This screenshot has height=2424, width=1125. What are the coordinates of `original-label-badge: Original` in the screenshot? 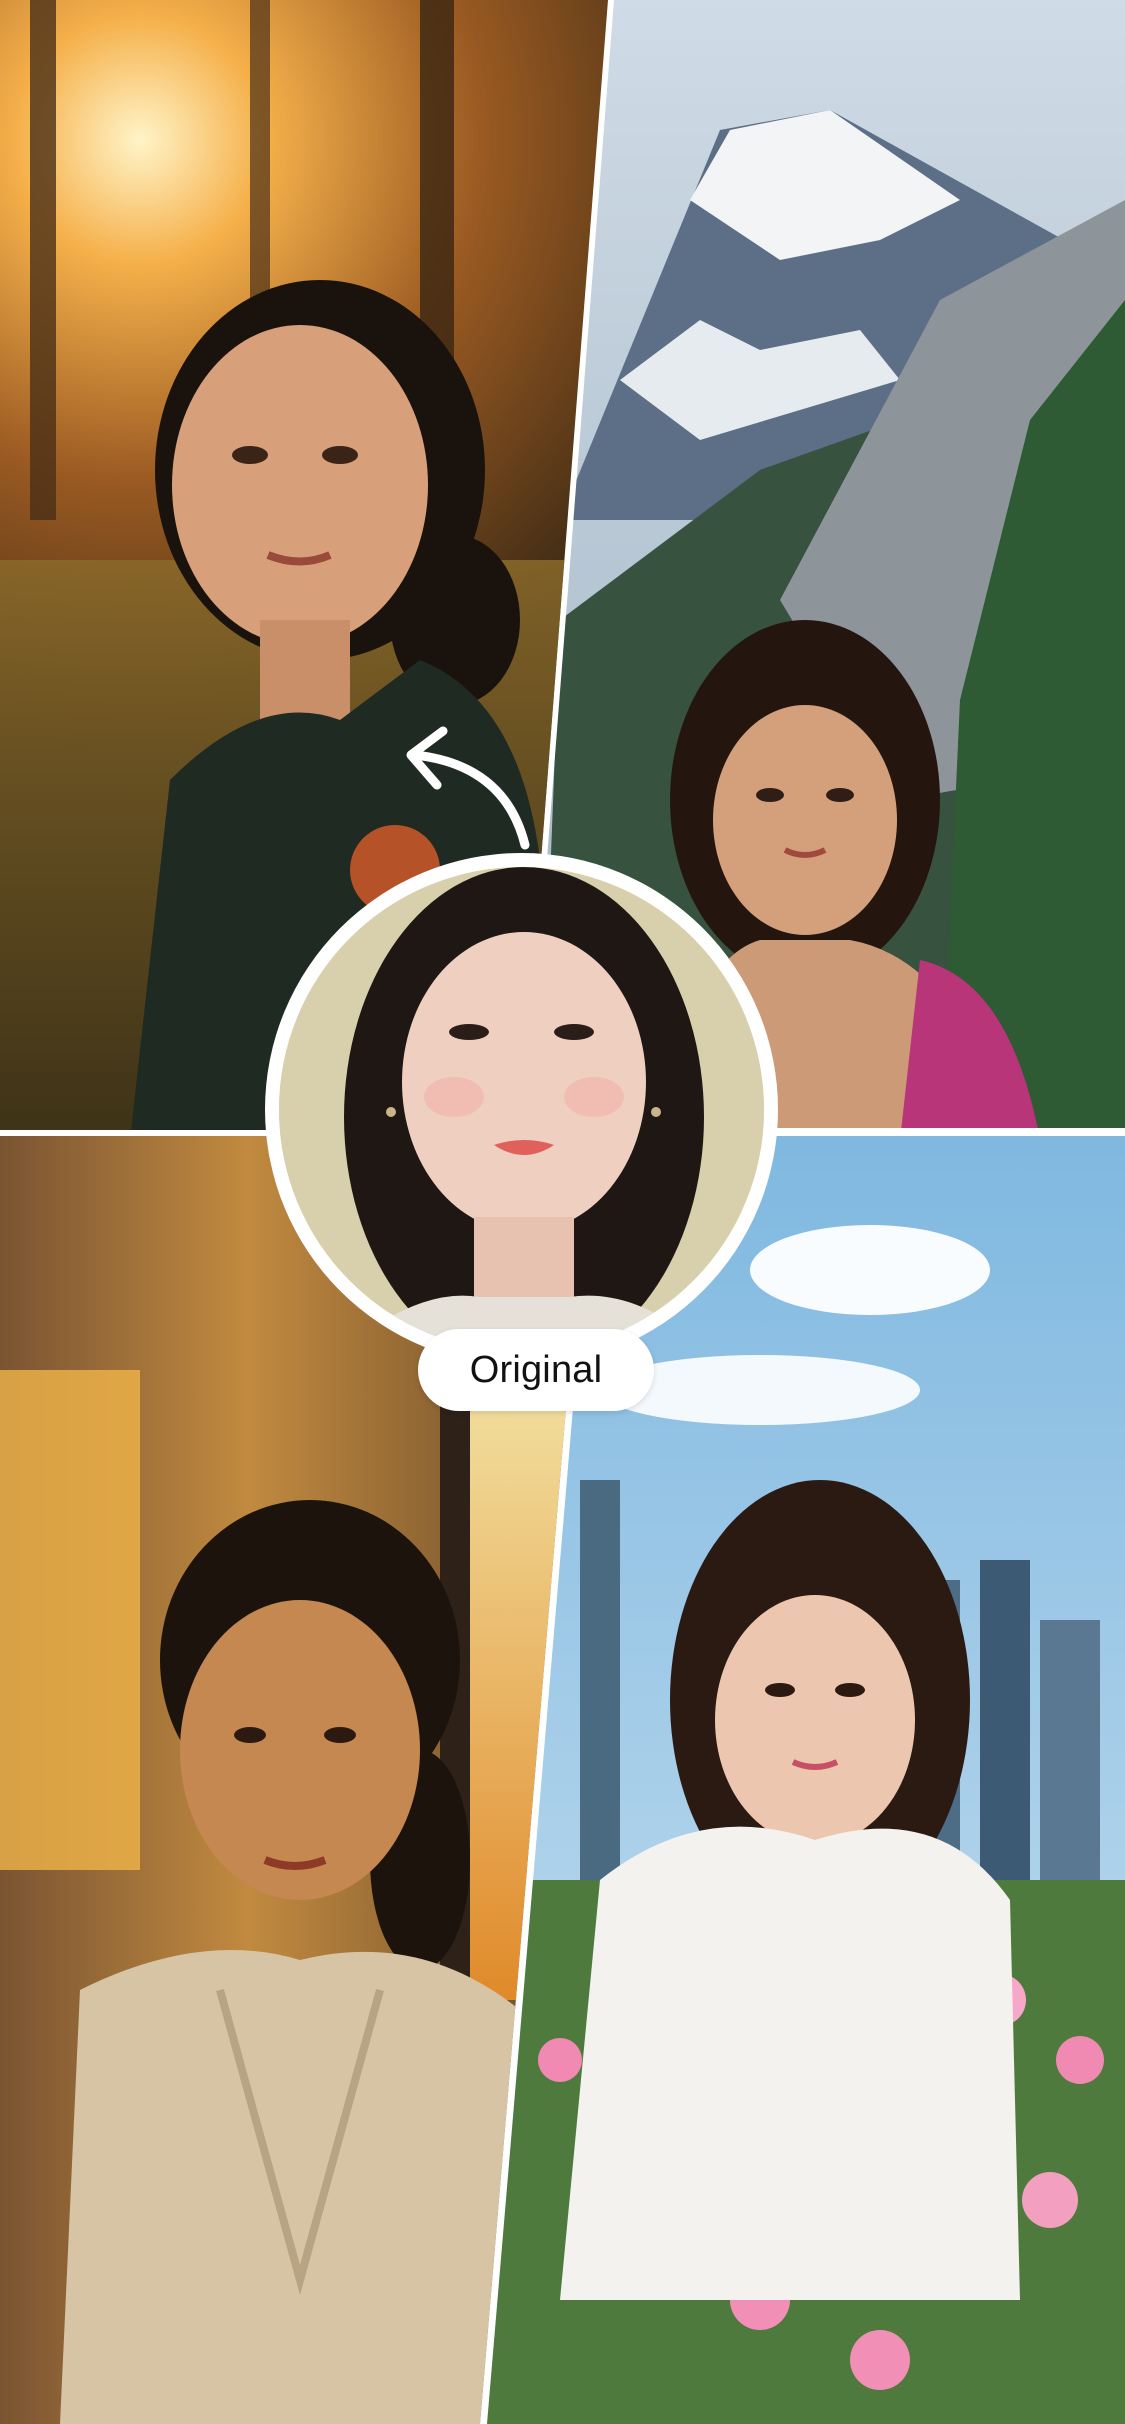 It's located at (536, 1370).